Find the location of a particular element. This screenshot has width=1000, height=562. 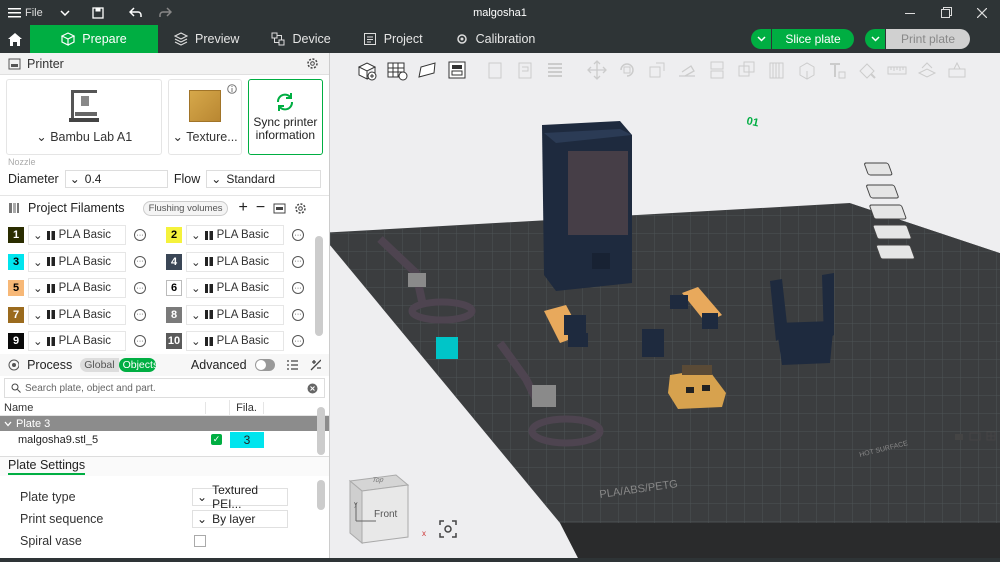

collapse-icon is located at coordinates (8, 424).